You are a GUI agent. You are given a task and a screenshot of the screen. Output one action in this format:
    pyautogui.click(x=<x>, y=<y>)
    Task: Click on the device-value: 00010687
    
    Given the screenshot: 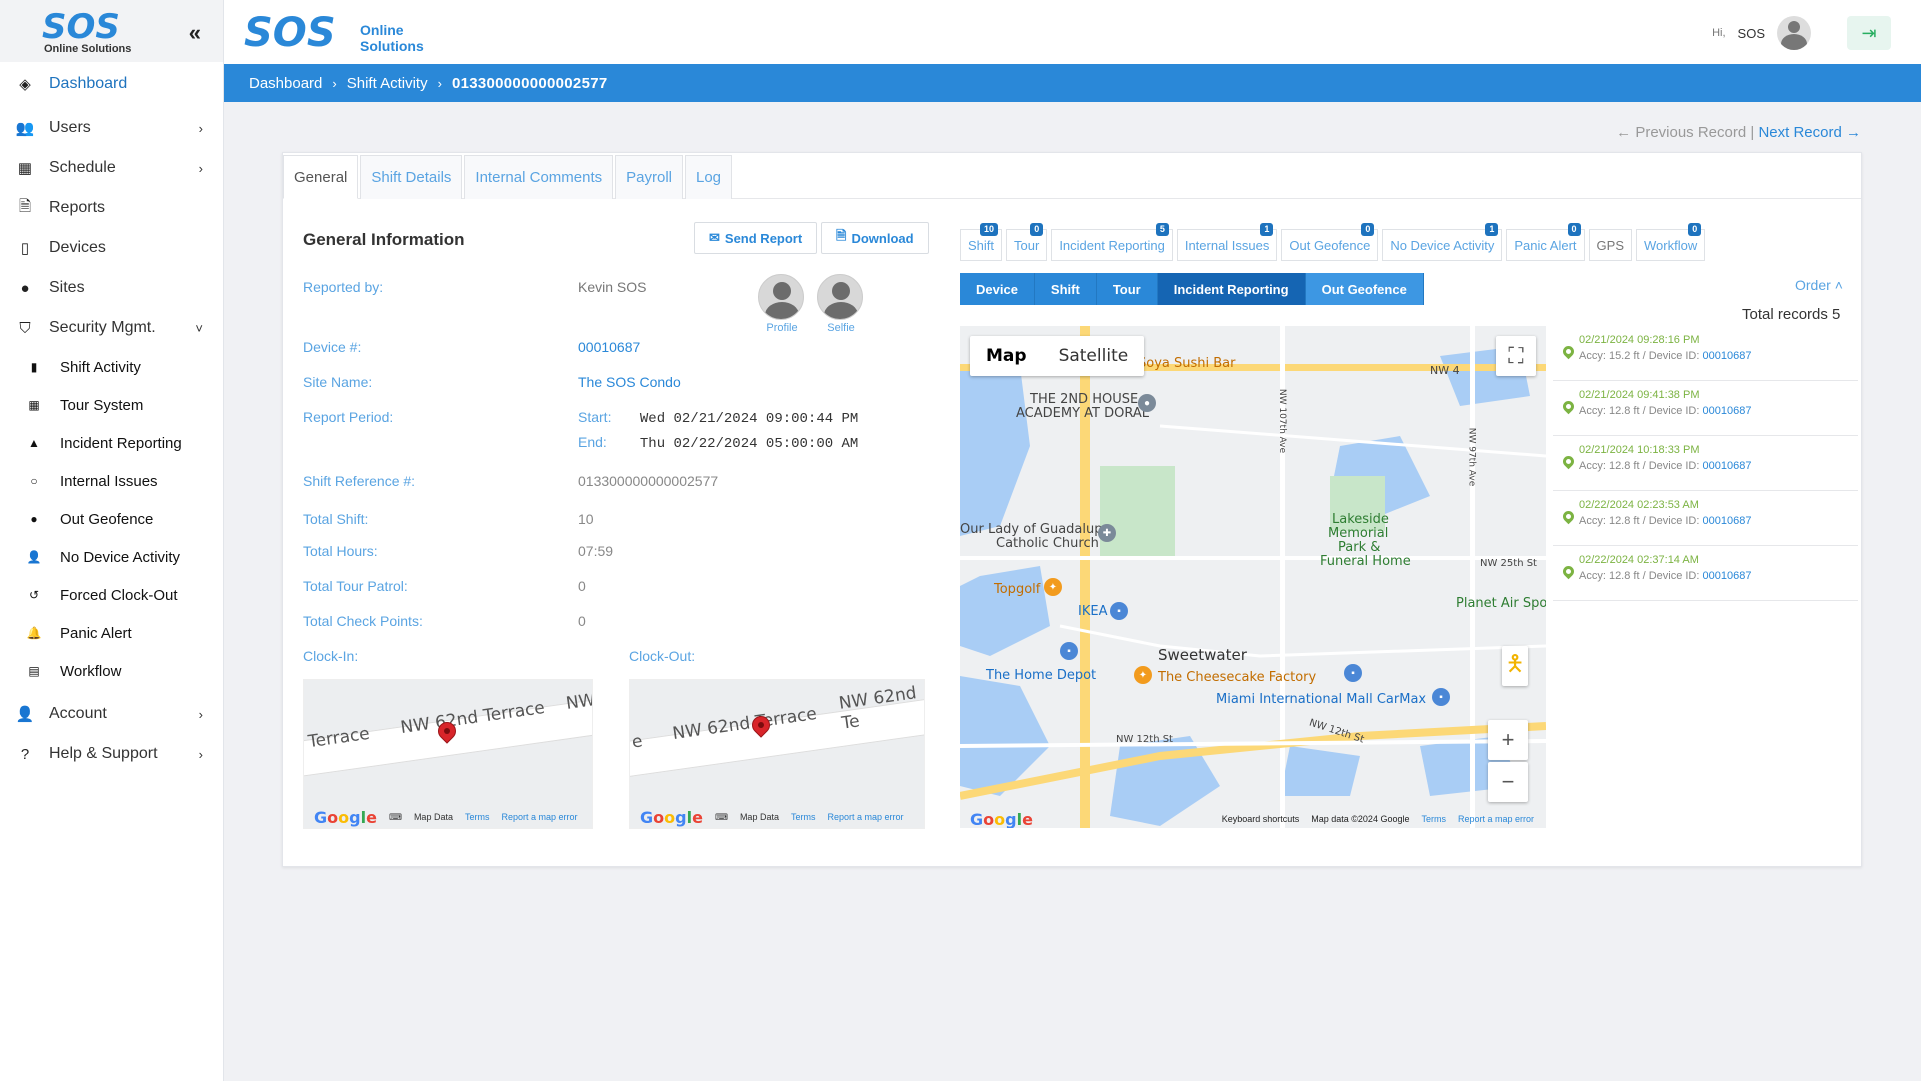 What is the action you would take?
    pyautogui.click(x=609, y=347)
    